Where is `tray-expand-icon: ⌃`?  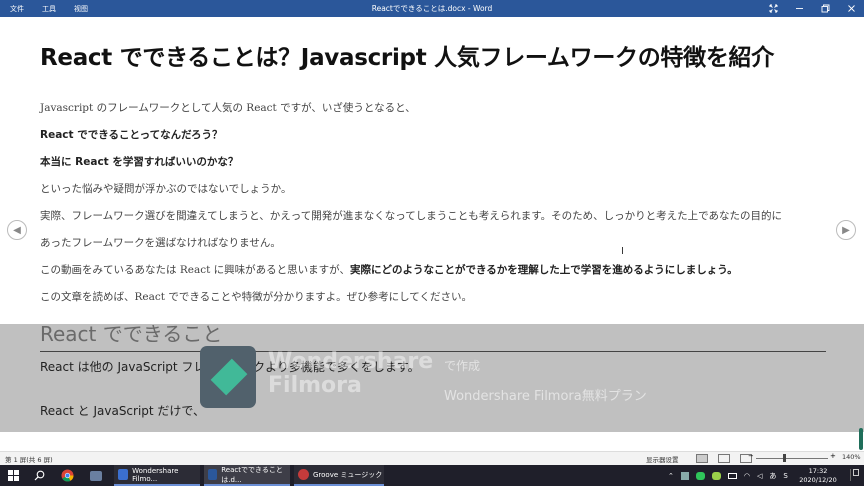
tray-expand-icon: ⌃ is located at coordinates (671, 476).